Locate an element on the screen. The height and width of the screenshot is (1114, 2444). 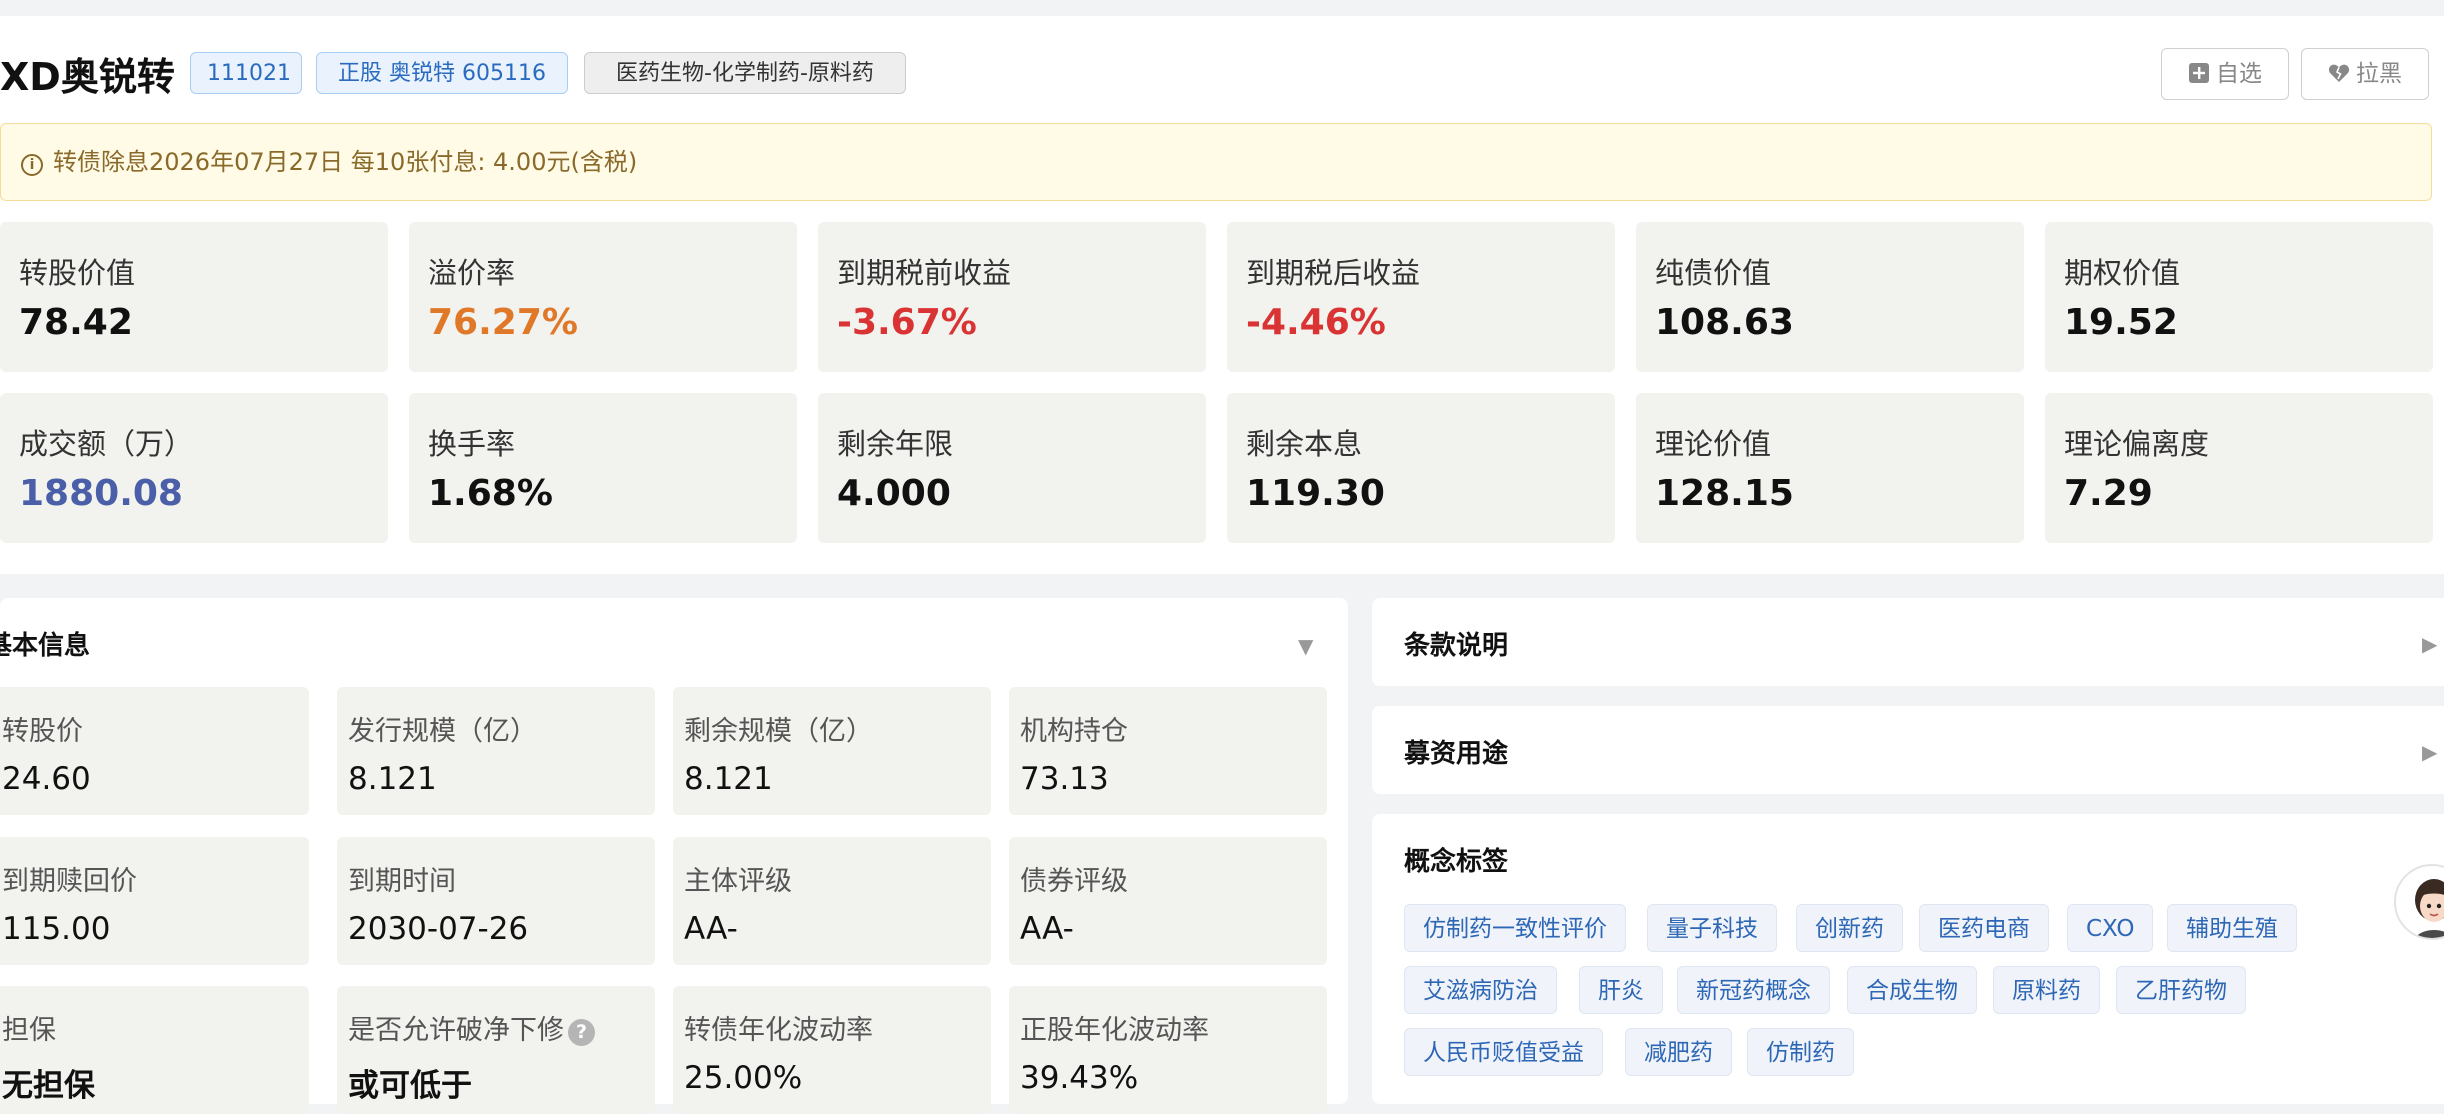
metric-conversion-value: 转股价值 78.42 is located at coordinates (194, 297).